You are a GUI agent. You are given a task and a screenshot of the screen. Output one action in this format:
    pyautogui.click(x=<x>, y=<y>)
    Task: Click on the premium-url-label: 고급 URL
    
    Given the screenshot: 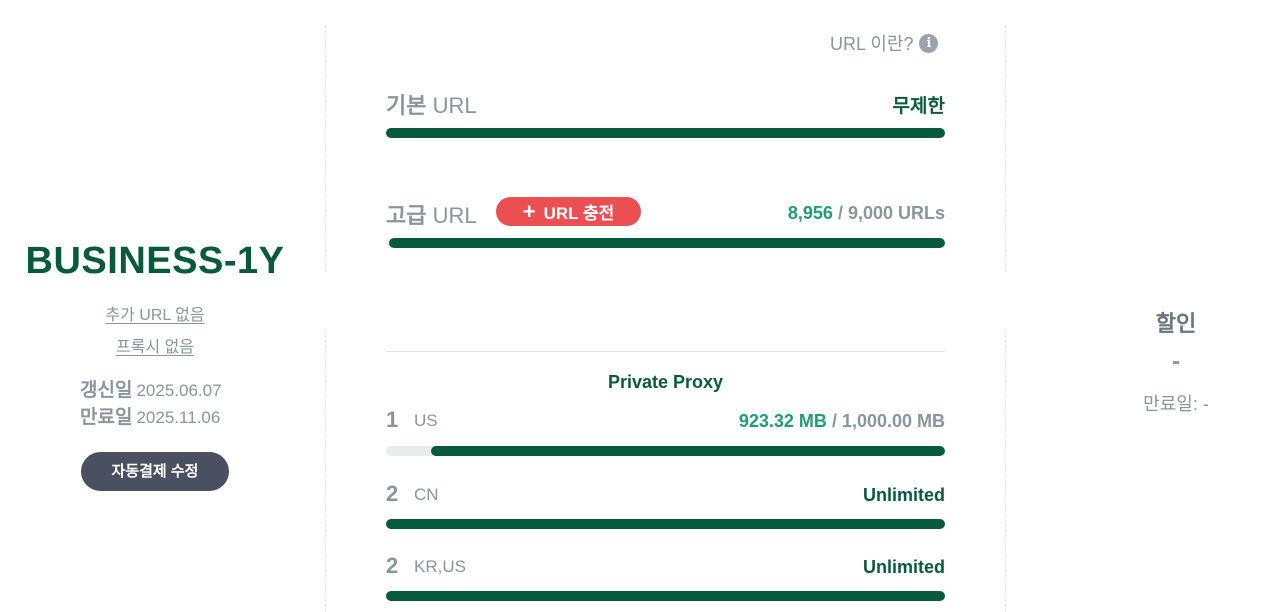 What is the action you would take?
    pyautogui.click(x=431, y=214)
    